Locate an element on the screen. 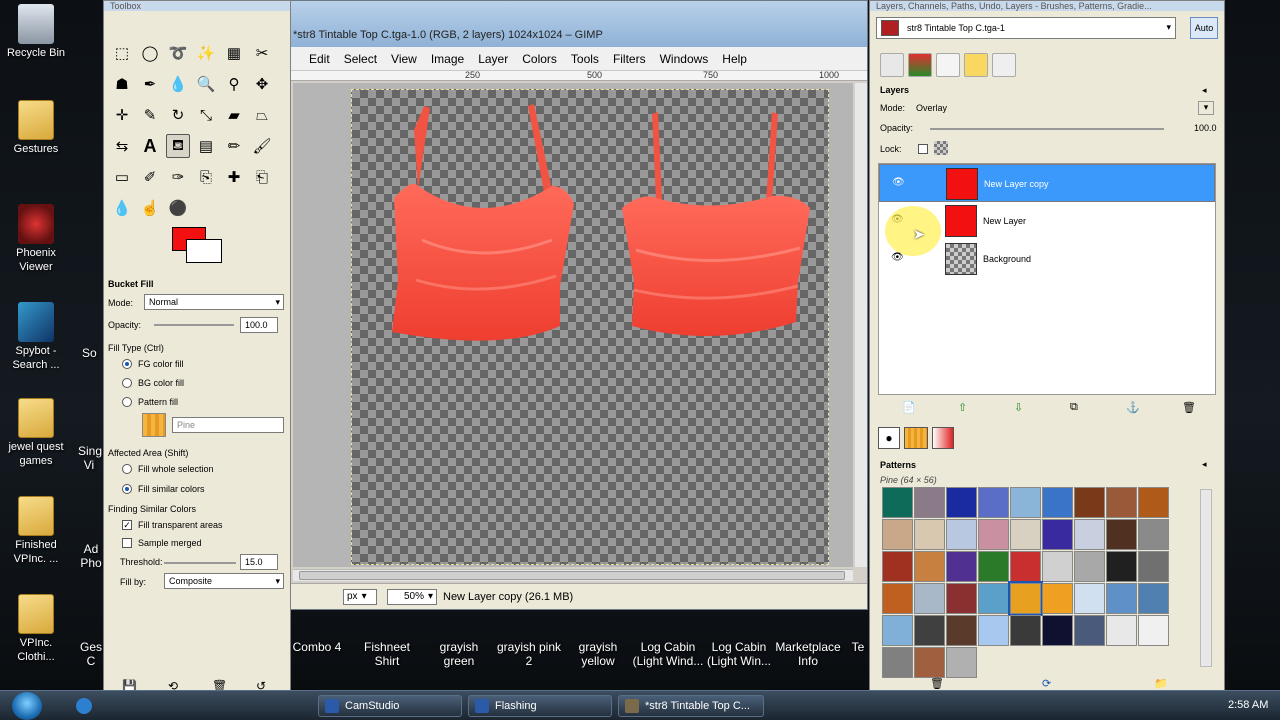  menu-colors: Colors is located at coordinates (539, 59).